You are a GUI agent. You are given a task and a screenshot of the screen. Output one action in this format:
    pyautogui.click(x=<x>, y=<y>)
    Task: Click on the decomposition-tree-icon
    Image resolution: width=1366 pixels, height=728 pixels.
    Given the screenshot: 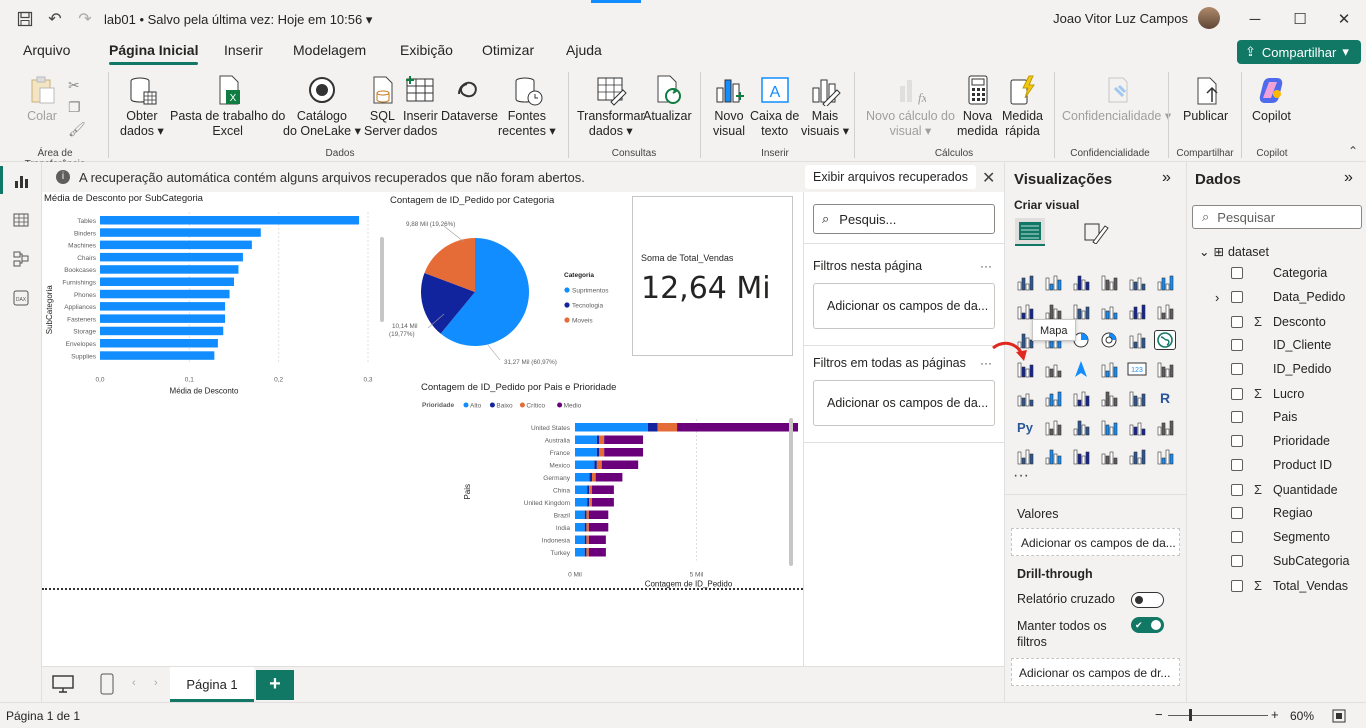 What is the action you would take?
    pyautogui.click(x=1137, y=398)
    